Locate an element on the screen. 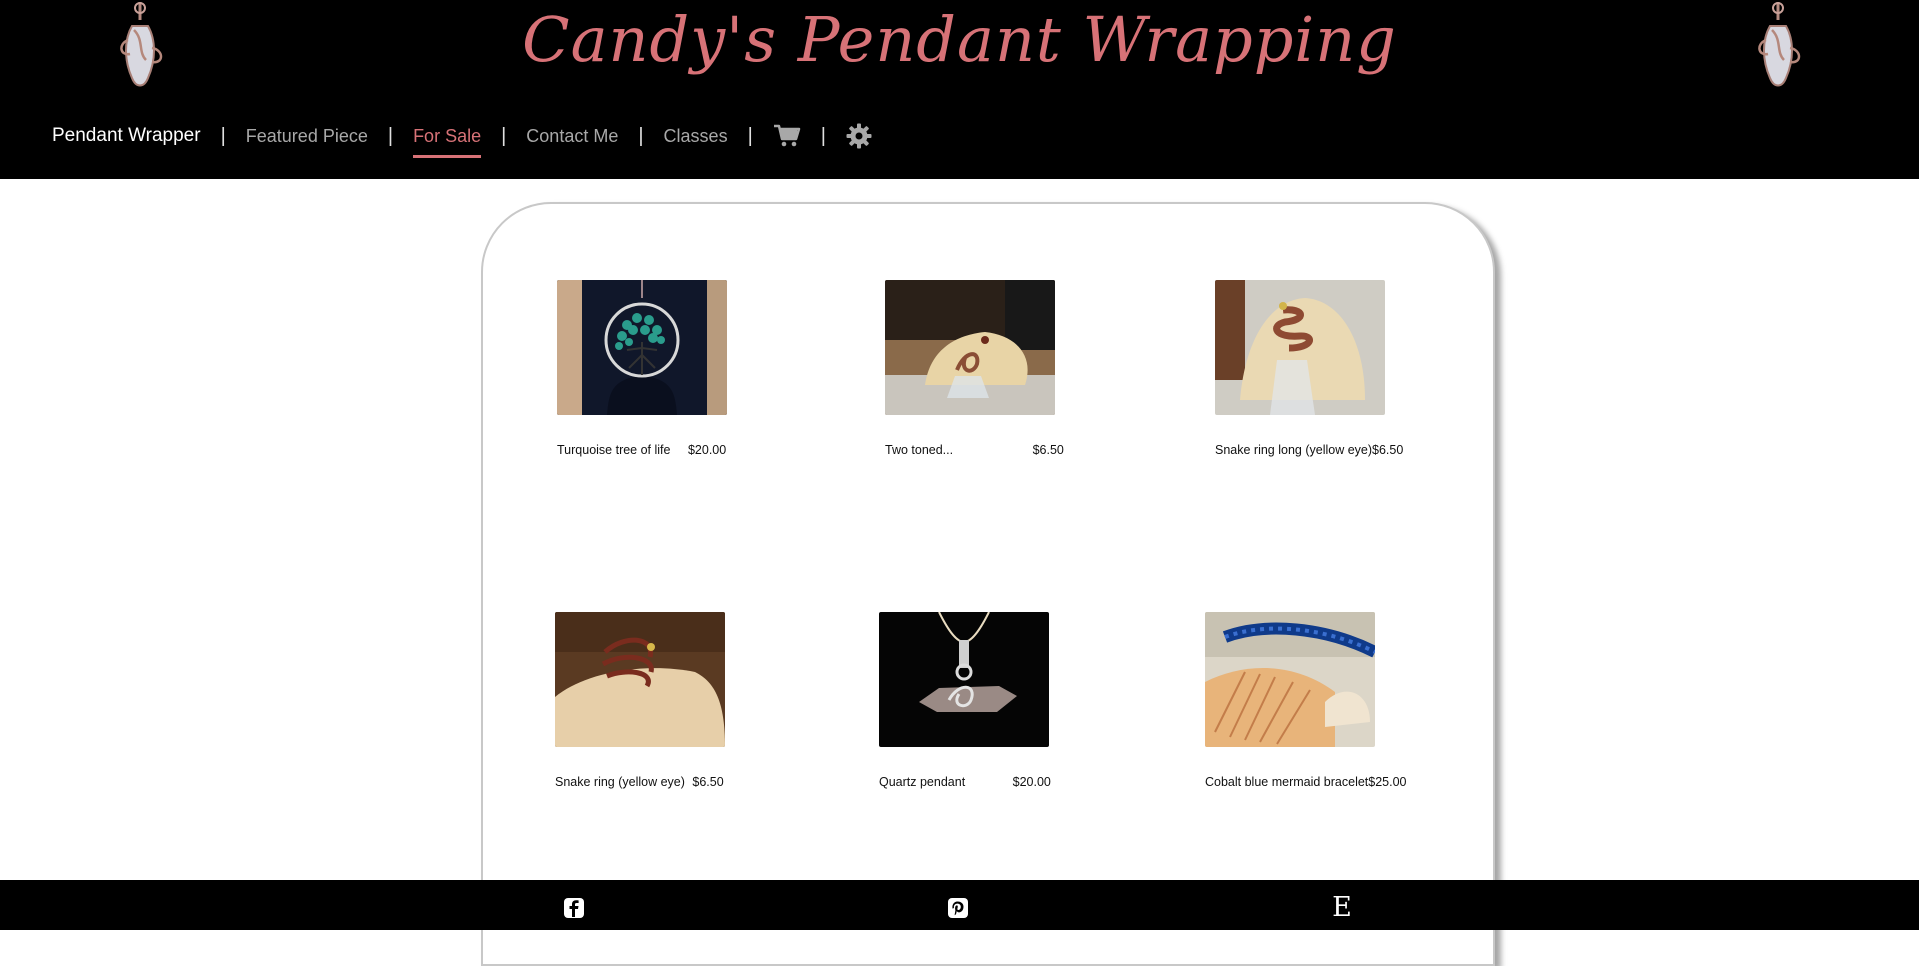  product-name: Snake ring long (yellow eye) is located at coordinates (1294, 450).